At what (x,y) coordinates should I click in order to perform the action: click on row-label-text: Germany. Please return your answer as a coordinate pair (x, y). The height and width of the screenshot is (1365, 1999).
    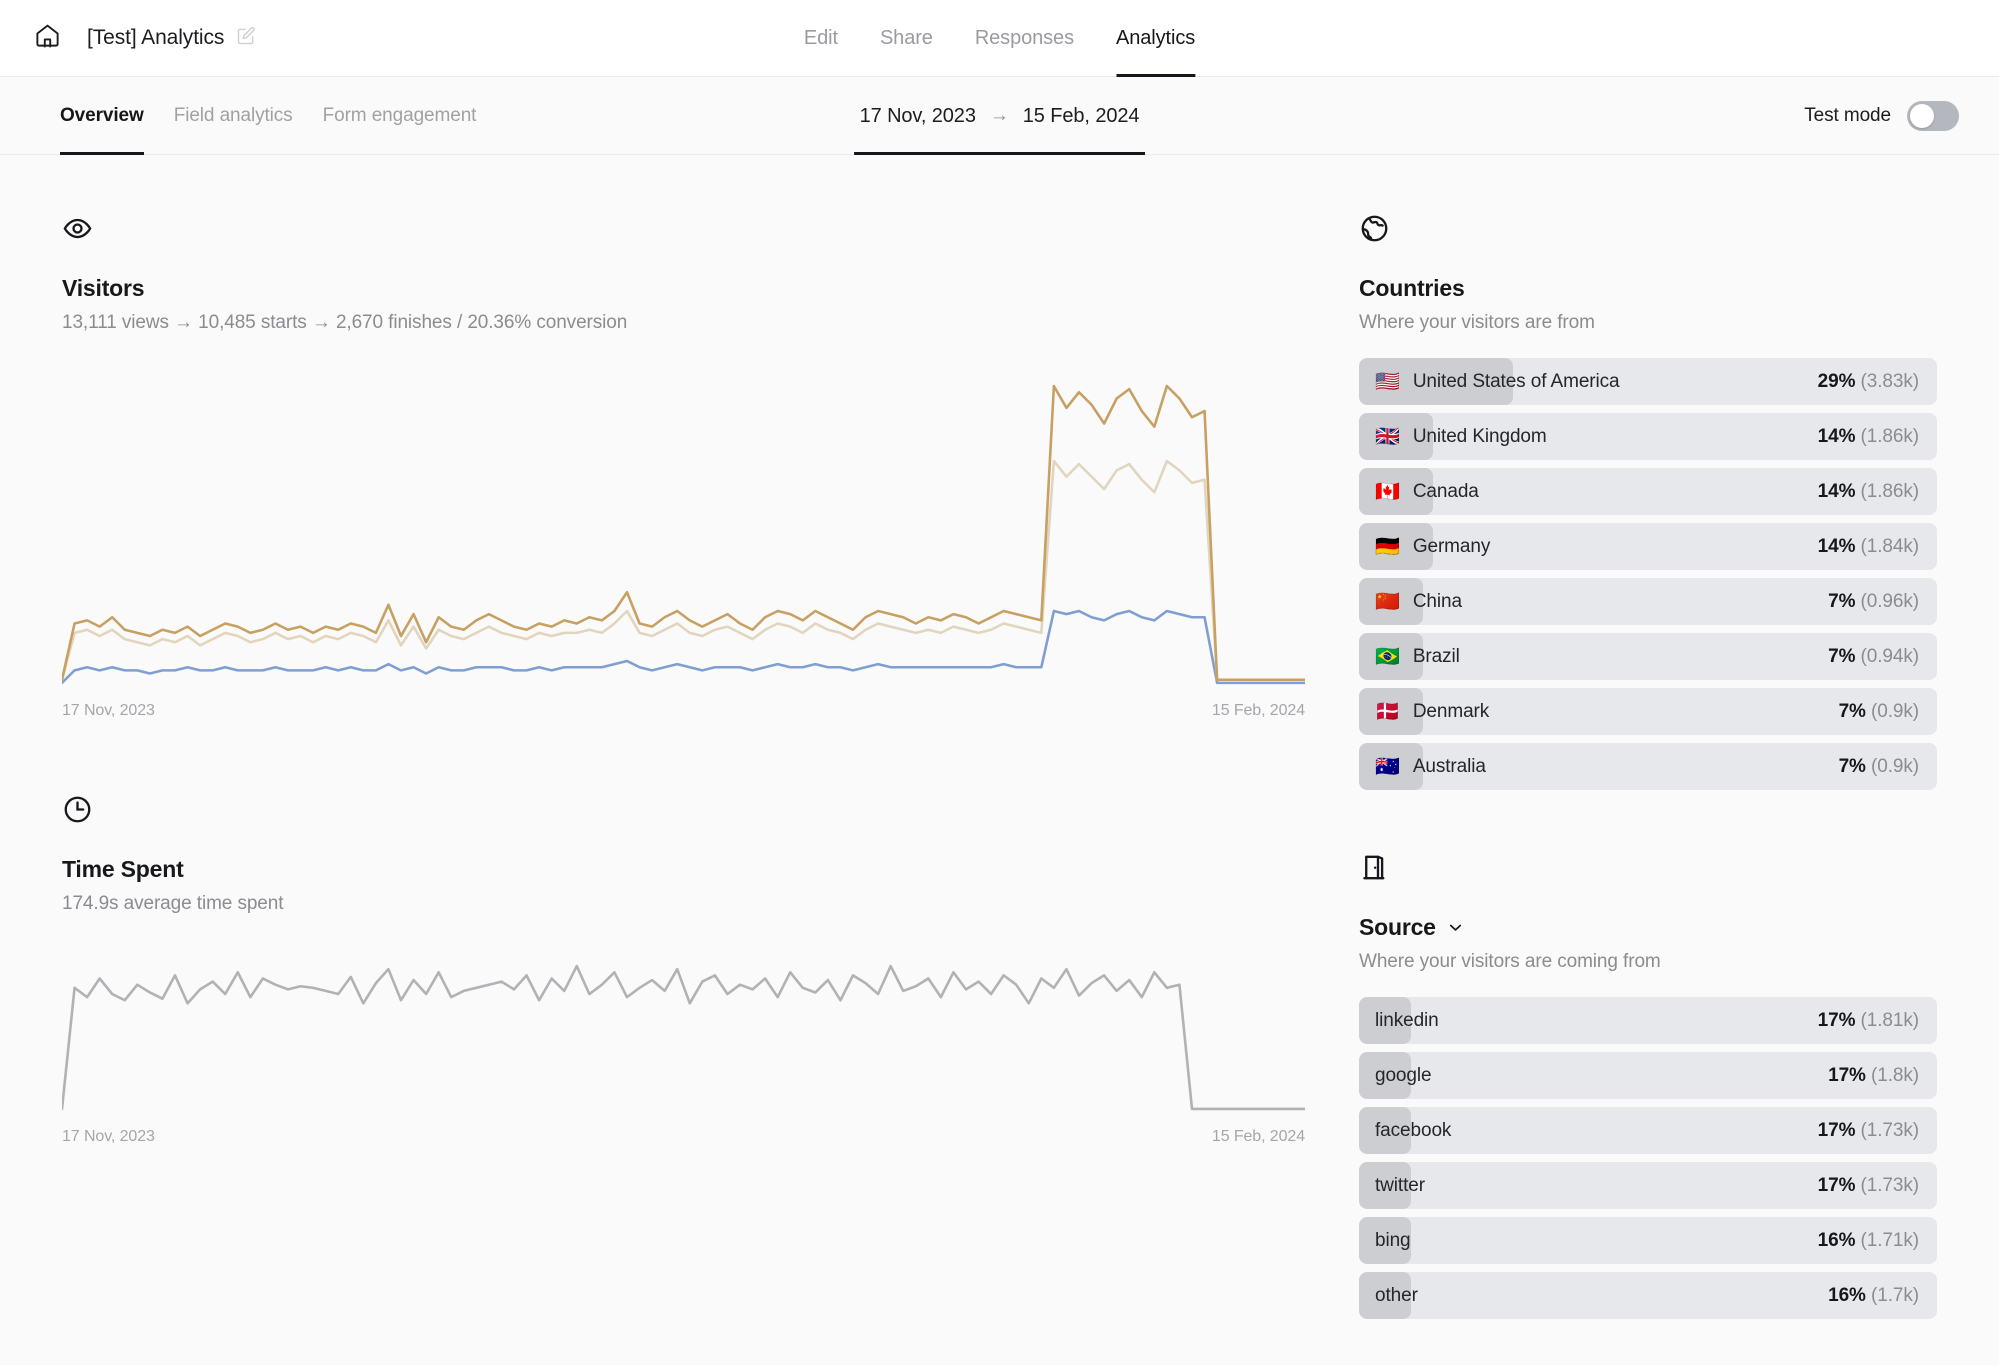
    Looking at the image, I should click on (1451, 546).